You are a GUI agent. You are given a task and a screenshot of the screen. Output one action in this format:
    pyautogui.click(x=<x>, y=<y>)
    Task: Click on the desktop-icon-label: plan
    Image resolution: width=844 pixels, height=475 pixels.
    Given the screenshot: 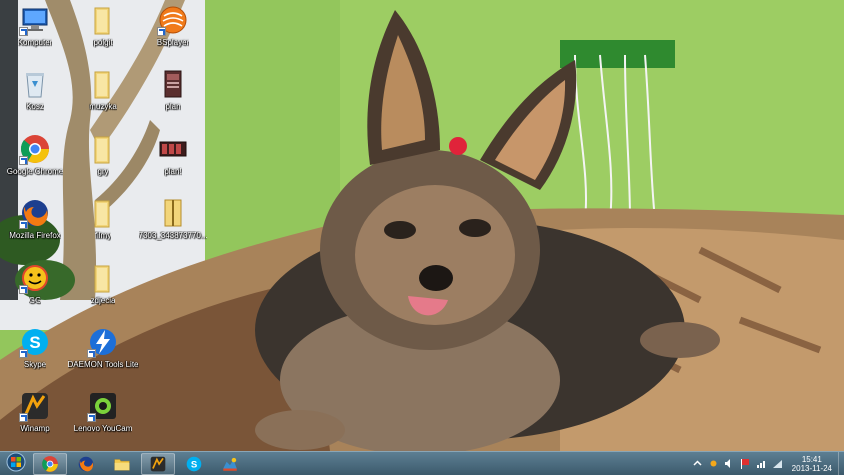 What is the action you would take?
    pyautogui.click(x=173, y=106)
    